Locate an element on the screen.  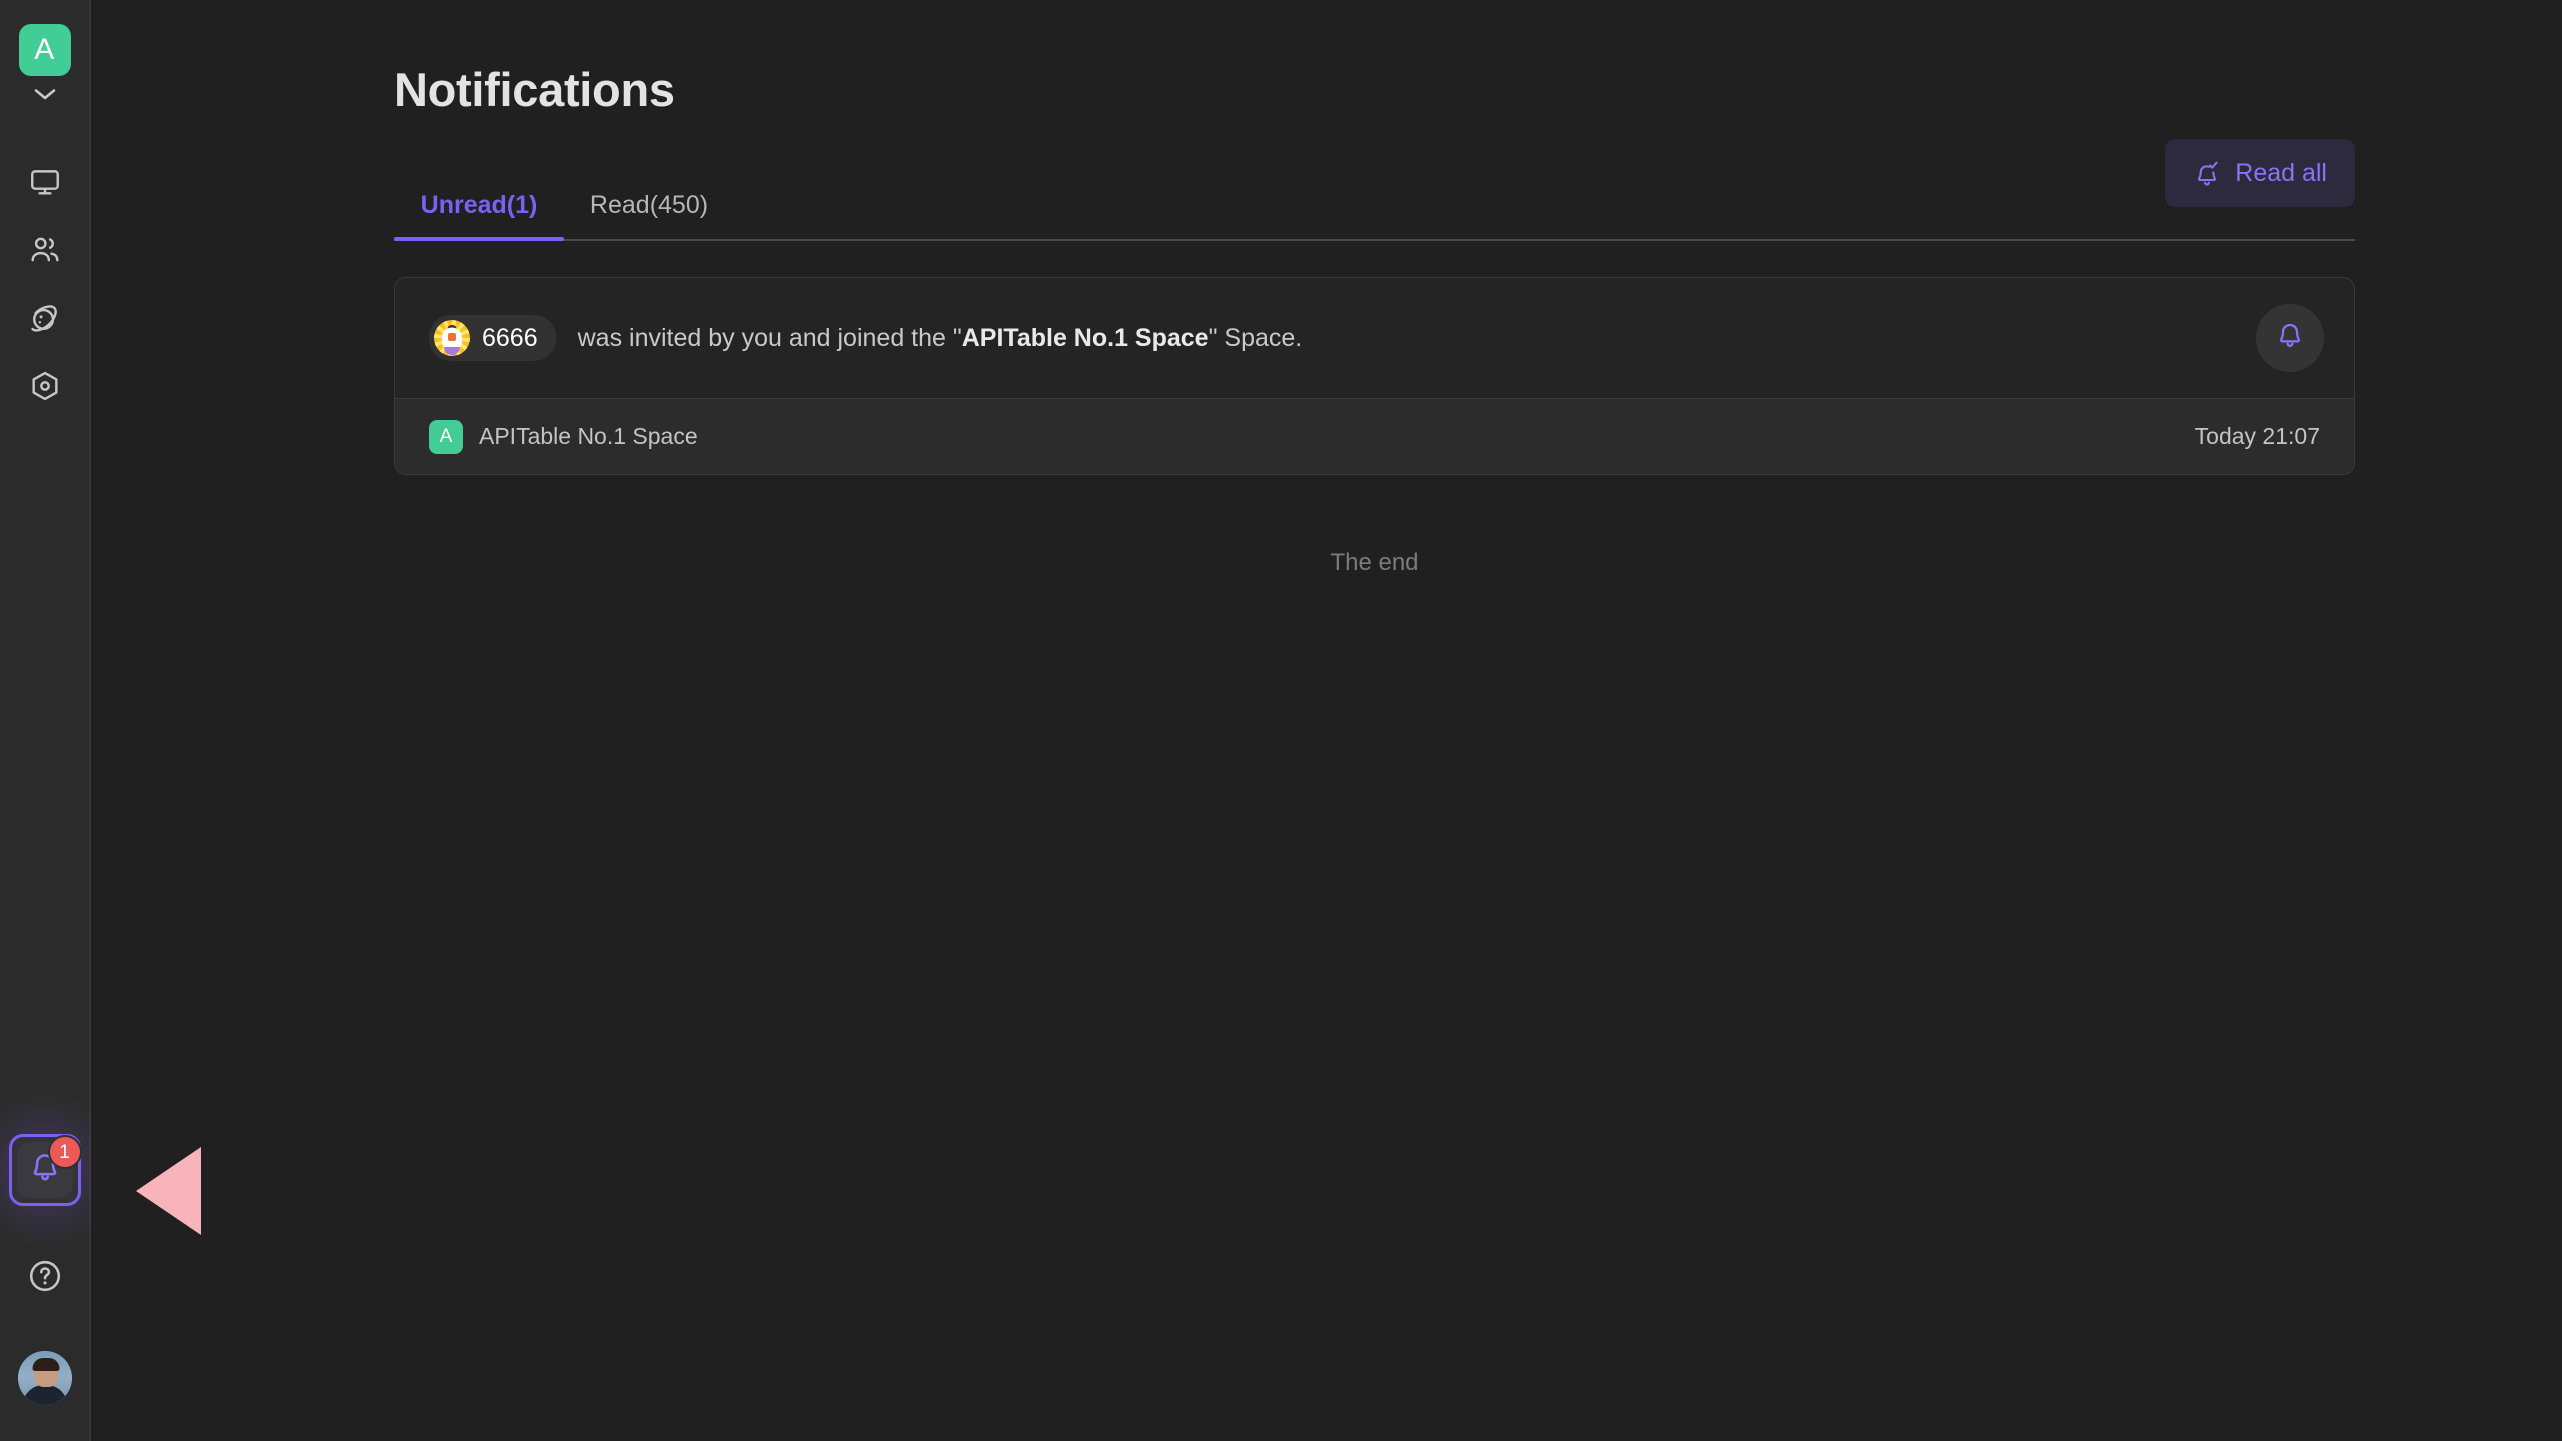
chevron-down-icon is located at coordinates (45, 94).